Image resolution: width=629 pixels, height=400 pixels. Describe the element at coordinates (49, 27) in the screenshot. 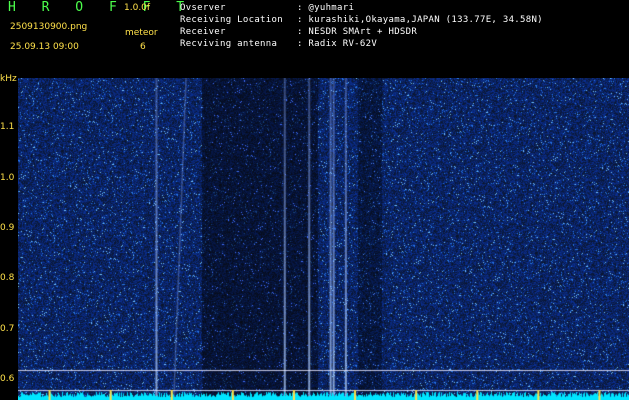

I see `filename: 2509130900.png` at that location.